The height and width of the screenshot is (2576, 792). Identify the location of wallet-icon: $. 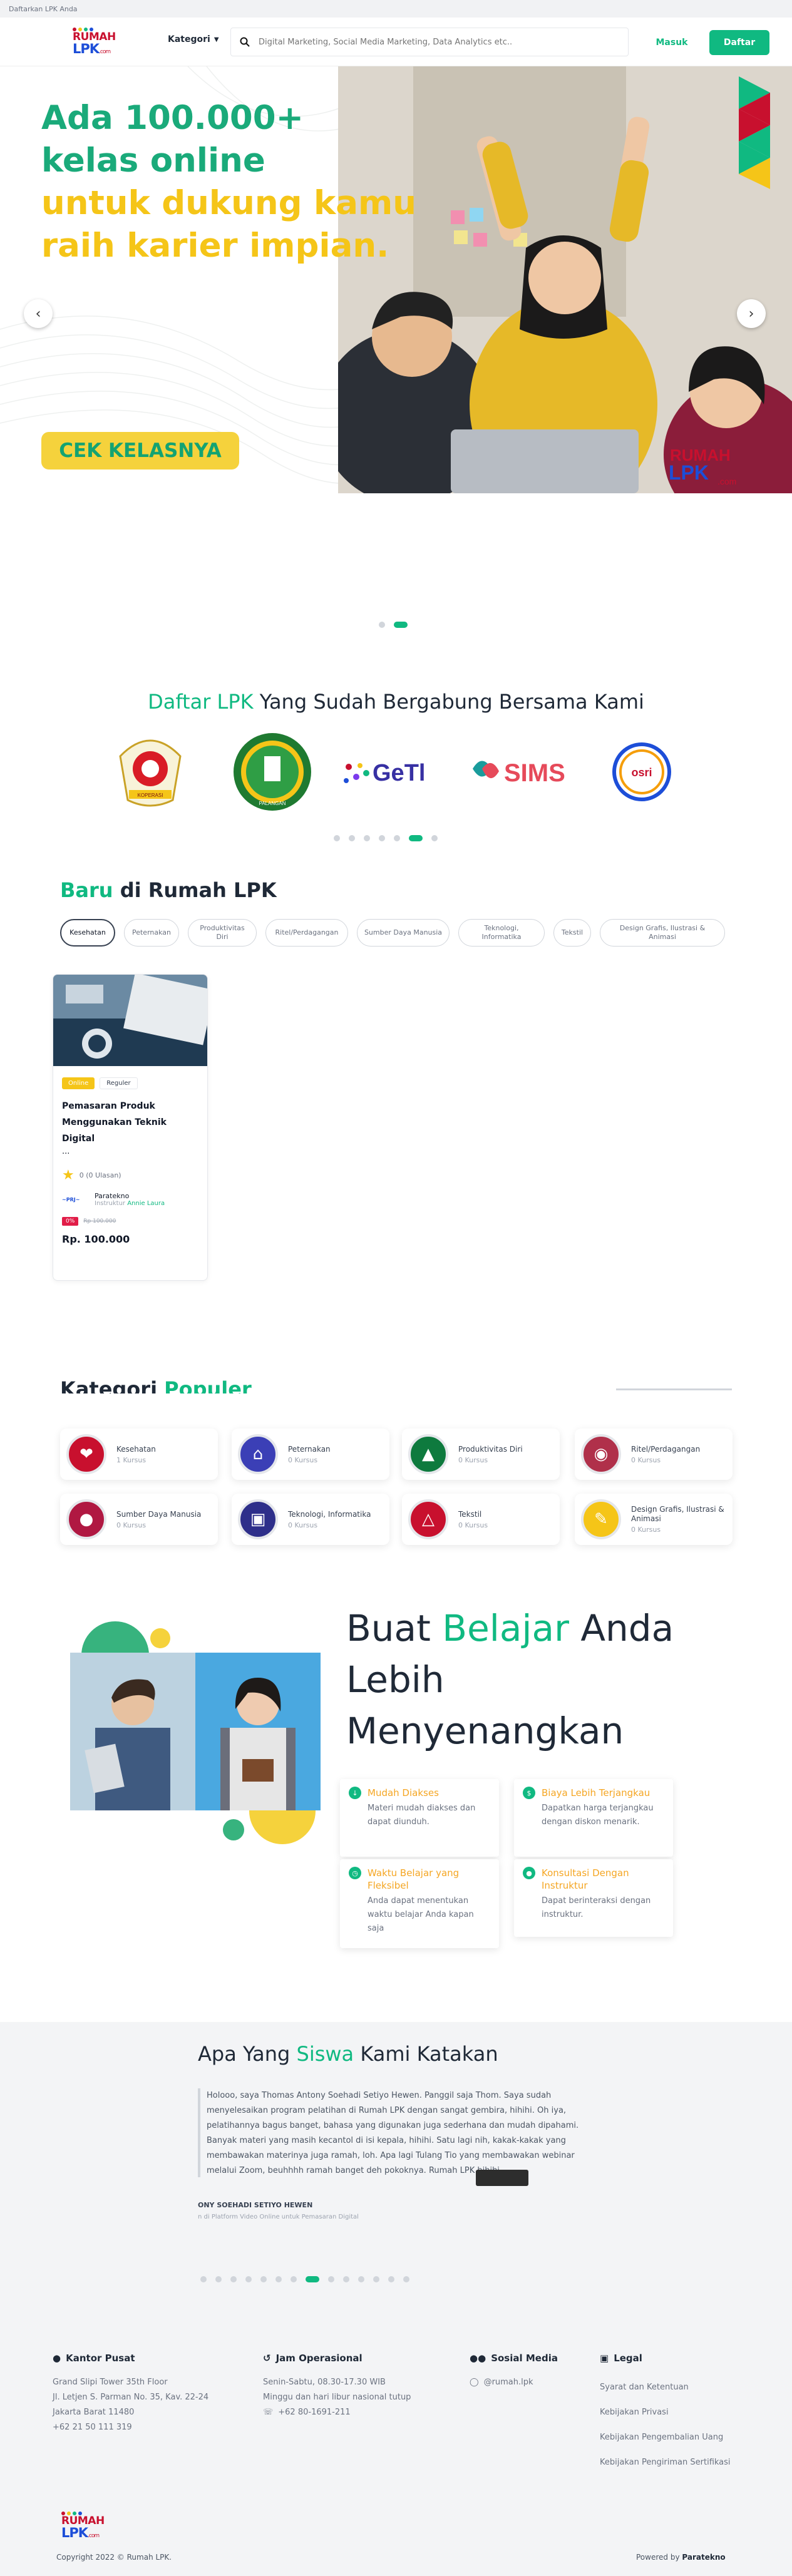
(529, 1793).